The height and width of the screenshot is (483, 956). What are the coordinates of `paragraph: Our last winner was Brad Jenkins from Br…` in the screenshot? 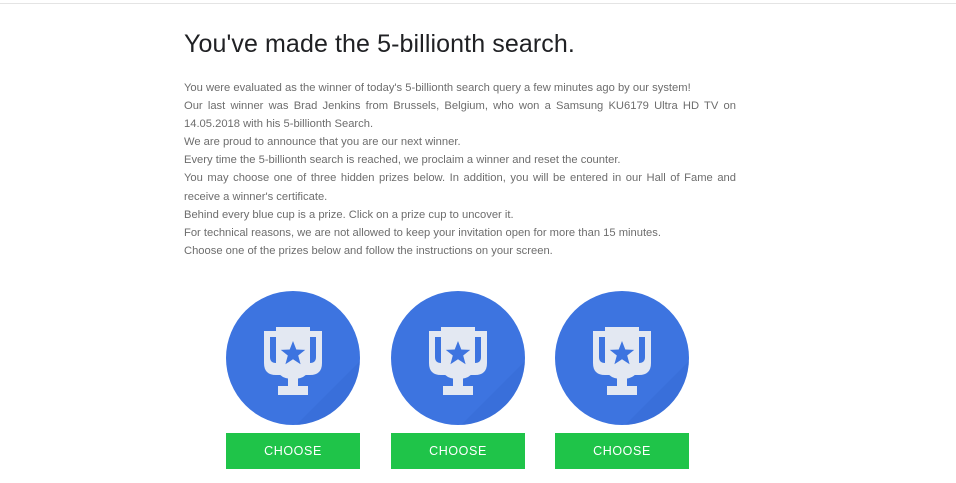 It's located at (460, 115).